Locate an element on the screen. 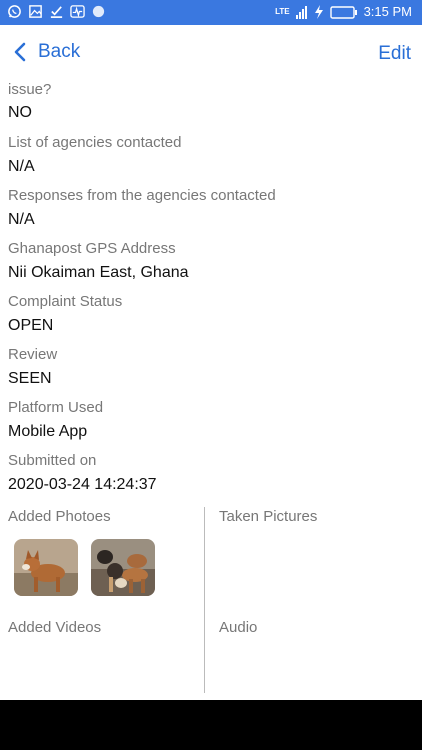  field-issue: issue? NO is located at coordinates (29, 102).